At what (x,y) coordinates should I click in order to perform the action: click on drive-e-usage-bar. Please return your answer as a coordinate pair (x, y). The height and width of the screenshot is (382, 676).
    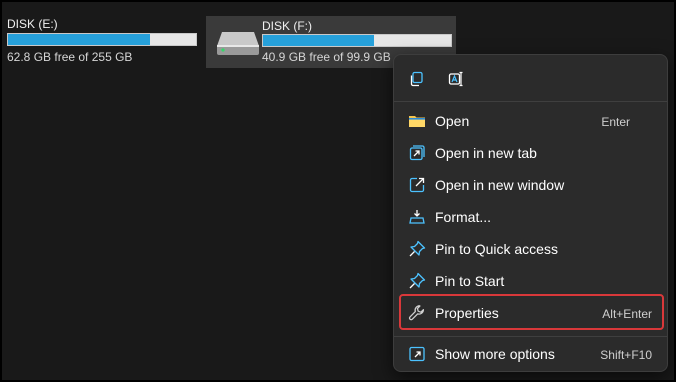
    Looking at the image, I should click on (102, 39).